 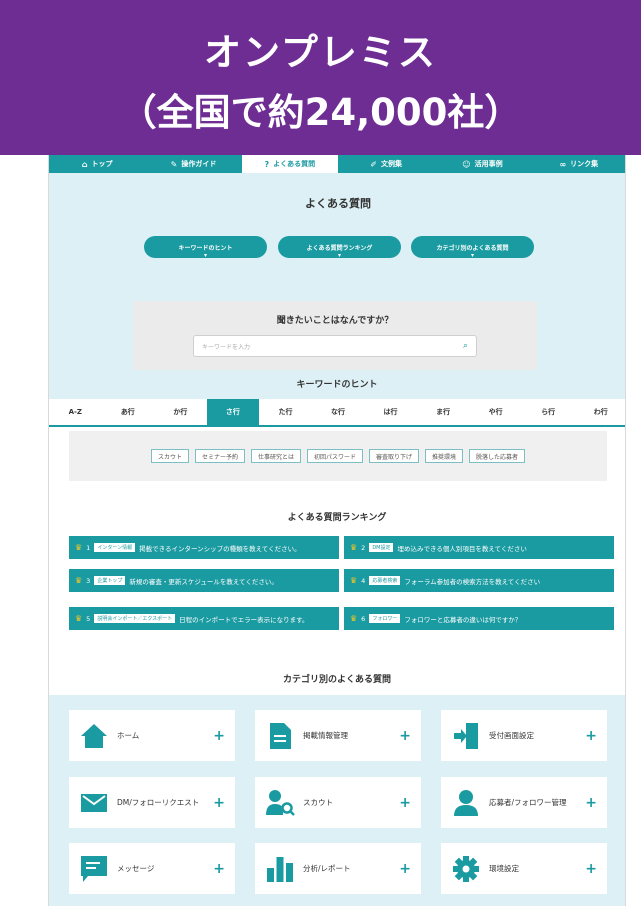 I want to click on tab-ma: ま行, so click(x=443, y=412).